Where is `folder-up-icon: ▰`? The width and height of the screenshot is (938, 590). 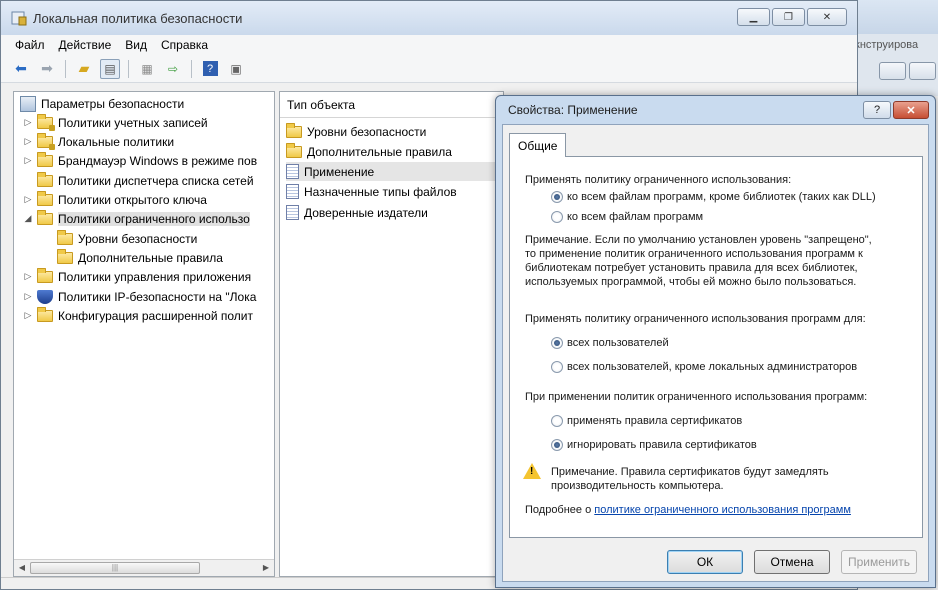 folder-up-icon: ▰ is located at coordinates (84, 68).